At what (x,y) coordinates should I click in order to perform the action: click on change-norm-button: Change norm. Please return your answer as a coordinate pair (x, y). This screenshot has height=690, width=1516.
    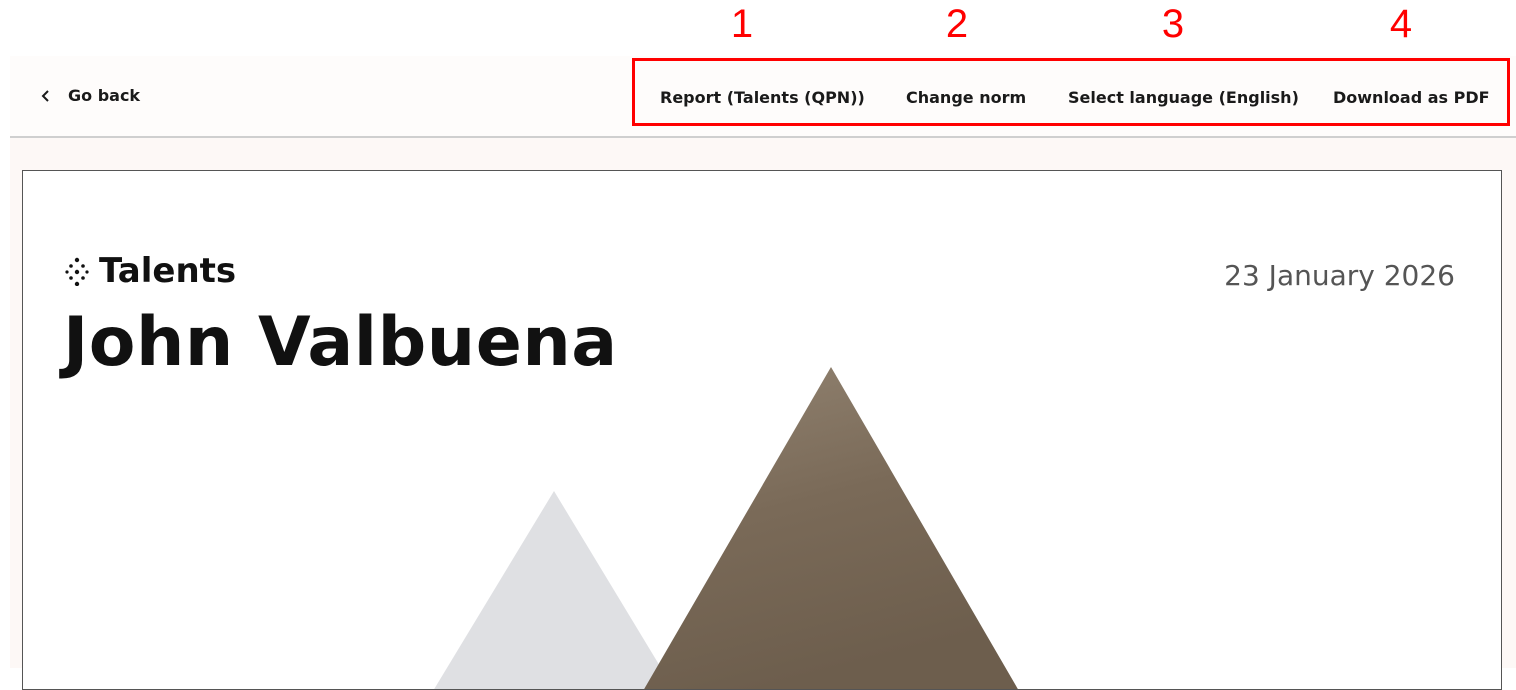
    Looking at the image, I should click on (966, 97).